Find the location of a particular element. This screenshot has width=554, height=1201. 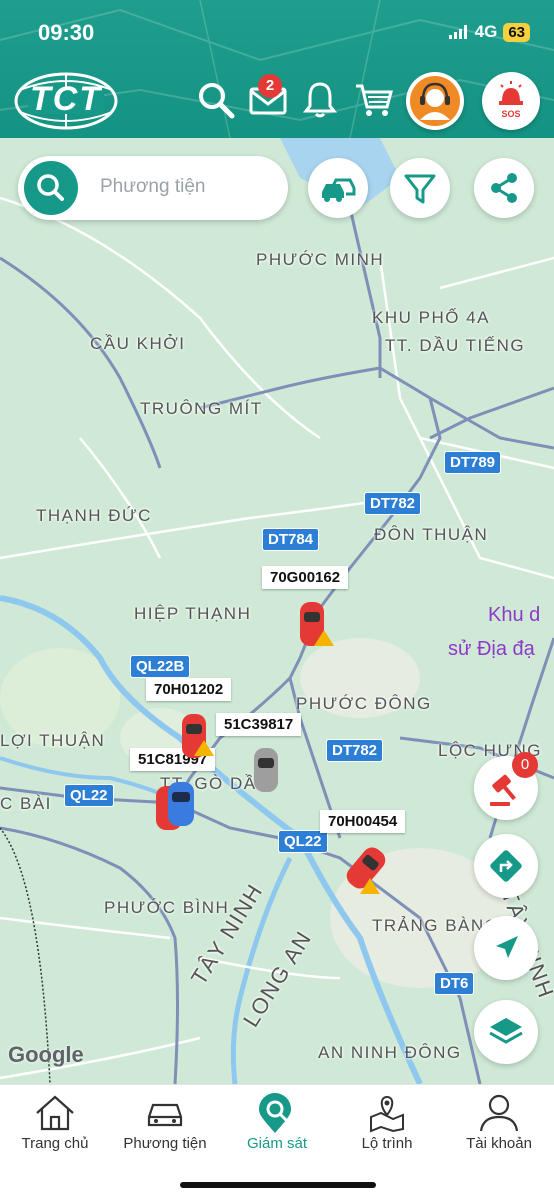

directions-button is located at coordinates (506, 866).